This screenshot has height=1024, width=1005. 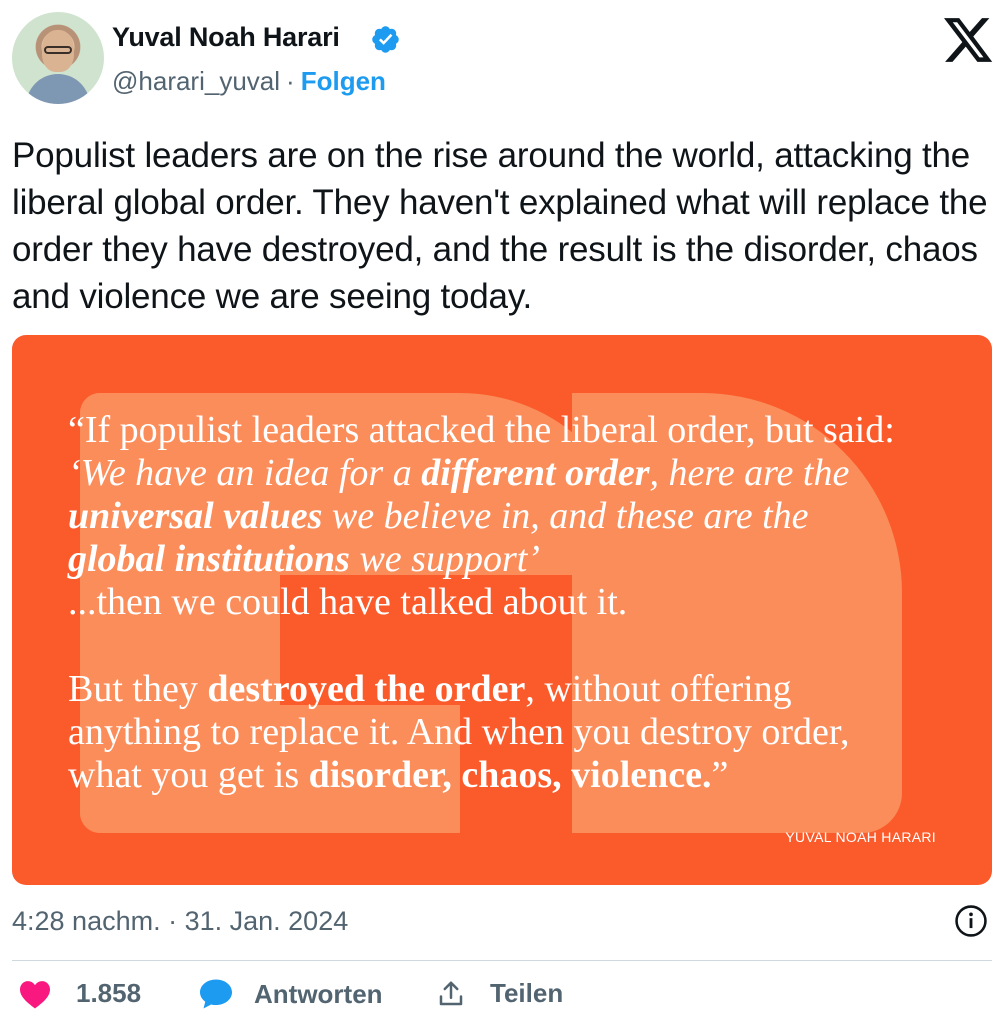 I want to click on avatar, so click(x=58, y=58).